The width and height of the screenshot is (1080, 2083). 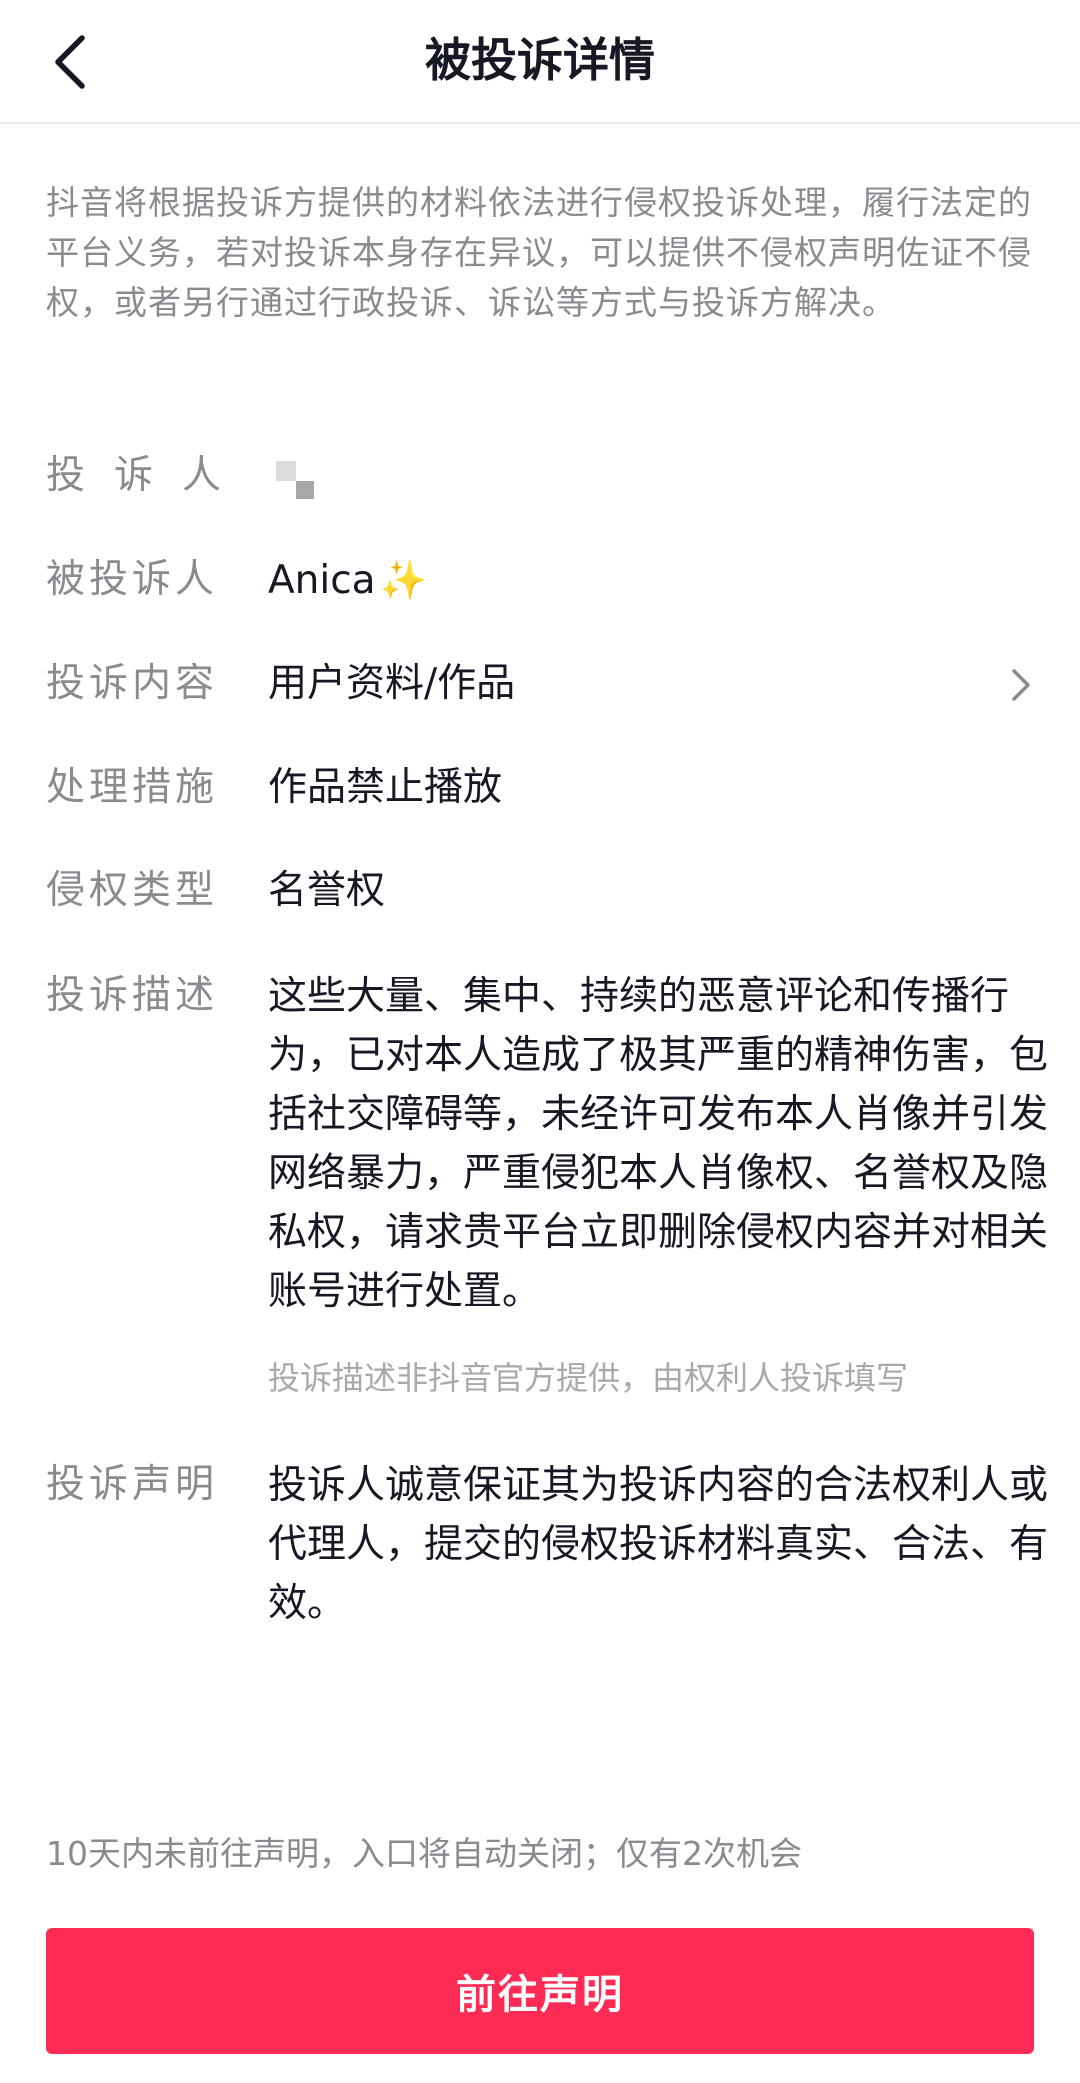 I want to click on infringement-type-value: 名誉权, so click(x=327, y=890).